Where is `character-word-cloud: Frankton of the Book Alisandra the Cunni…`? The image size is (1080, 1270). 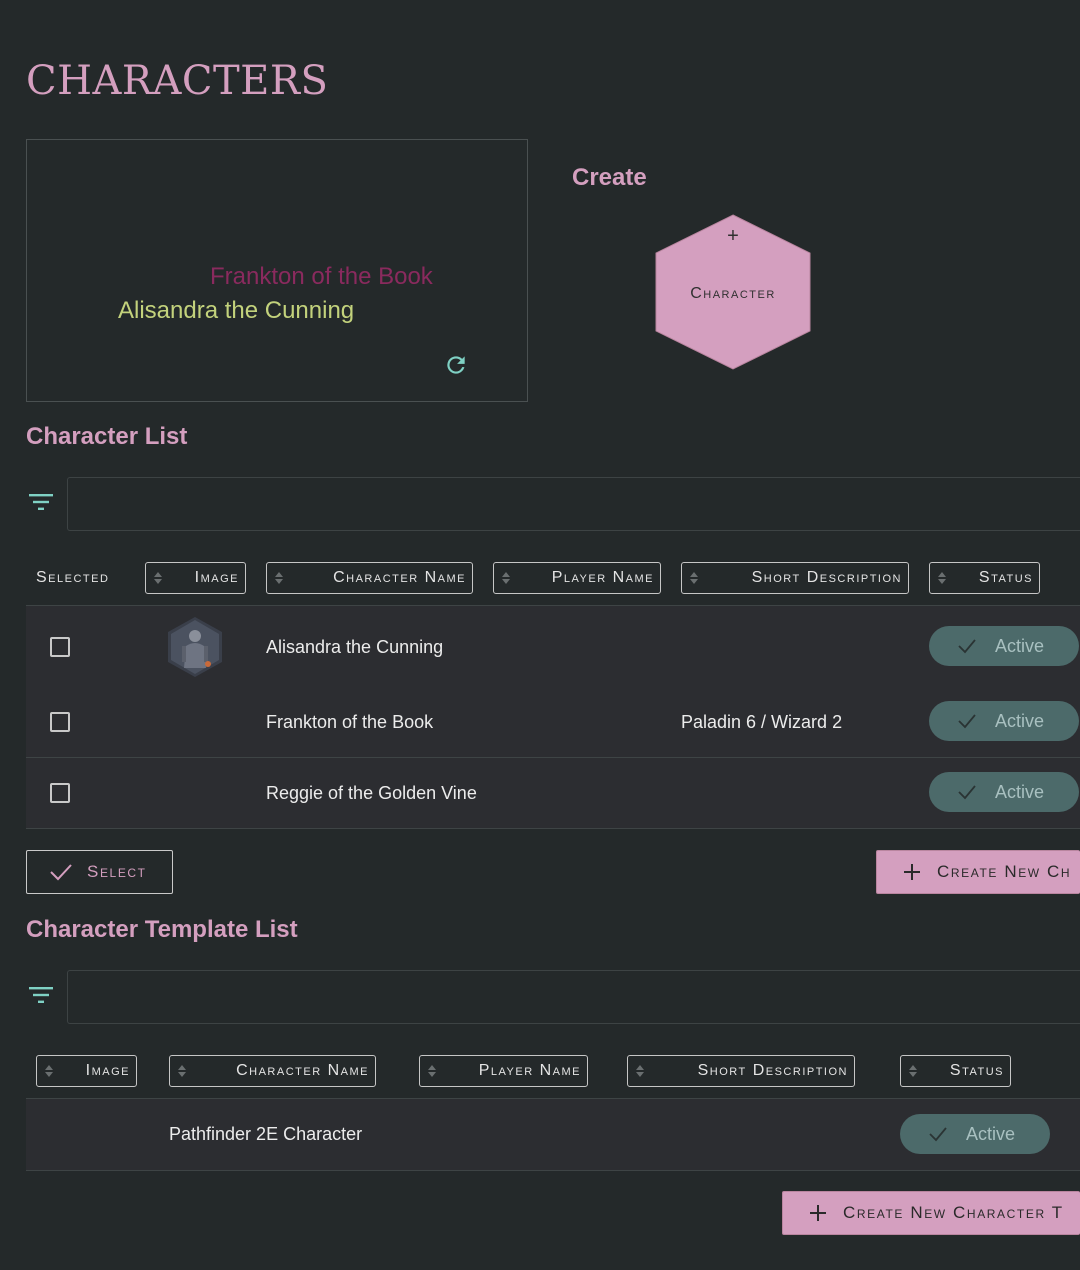
character-word-cloud: Frankton of the Book Alisandra the Cunni… is located at coordinates (277, 270).